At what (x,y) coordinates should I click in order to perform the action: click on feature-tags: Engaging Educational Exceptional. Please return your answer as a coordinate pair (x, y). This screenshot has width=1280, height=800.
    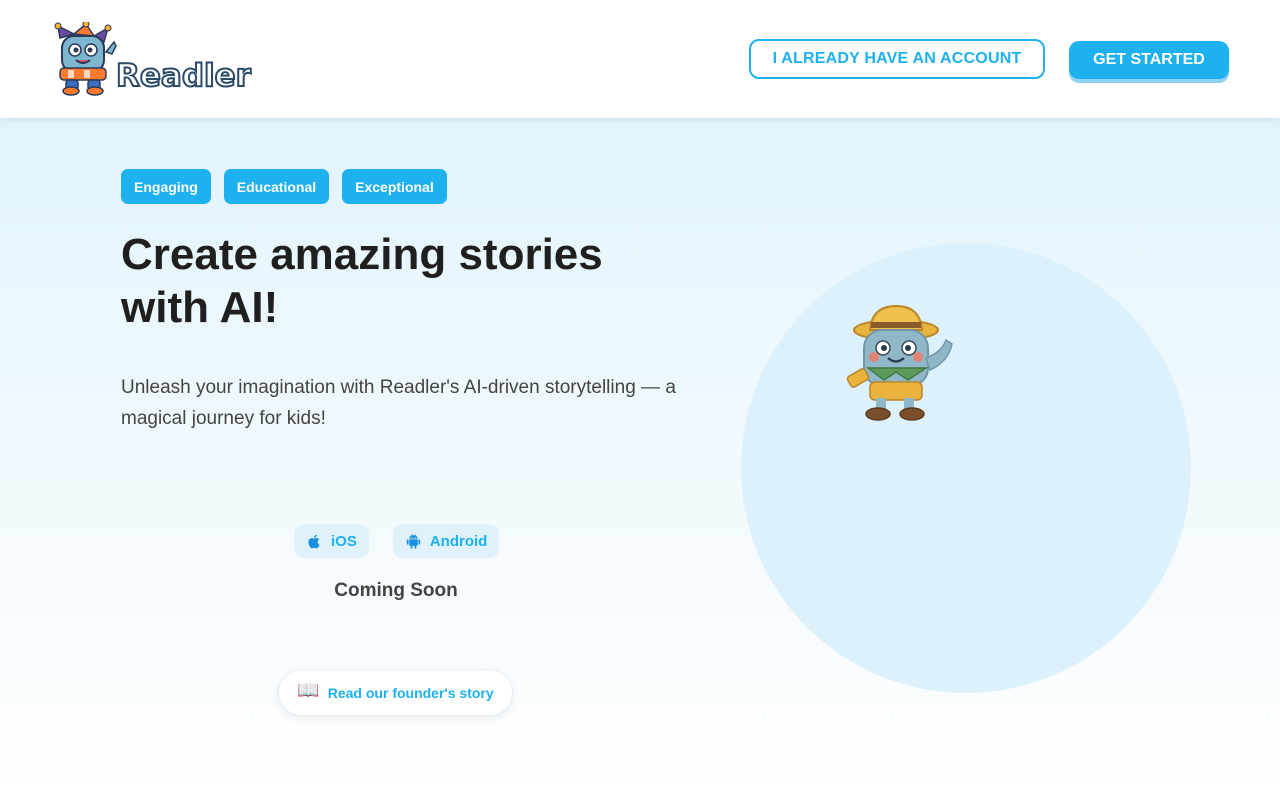
    Looking at the image, I should click on (284, 186).